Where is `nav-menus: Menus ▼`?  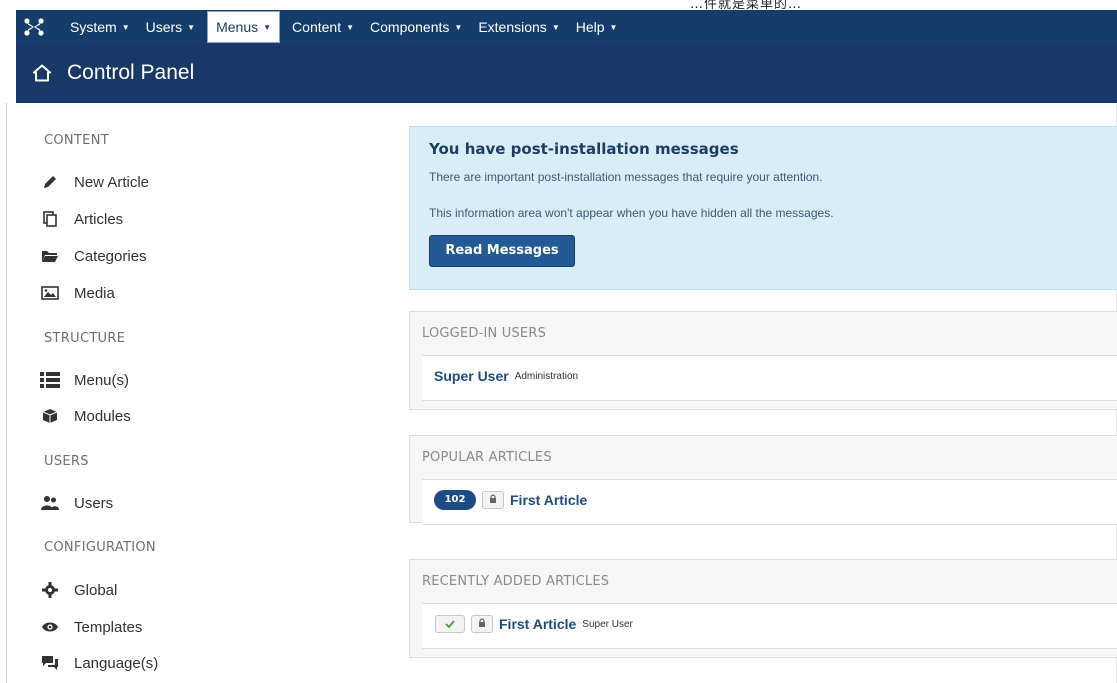
nav-menus: Menus ▼ is located at coordinates (244, 27).